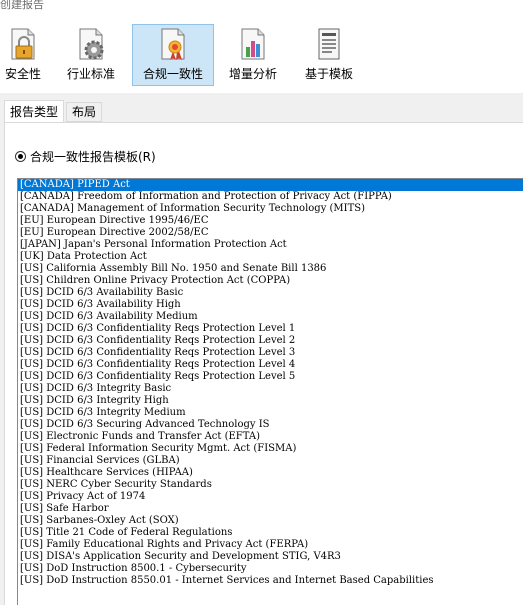  Describe the element at coordinates (23, 44) in the screenshot. I see `lock-document-icon` at that location.